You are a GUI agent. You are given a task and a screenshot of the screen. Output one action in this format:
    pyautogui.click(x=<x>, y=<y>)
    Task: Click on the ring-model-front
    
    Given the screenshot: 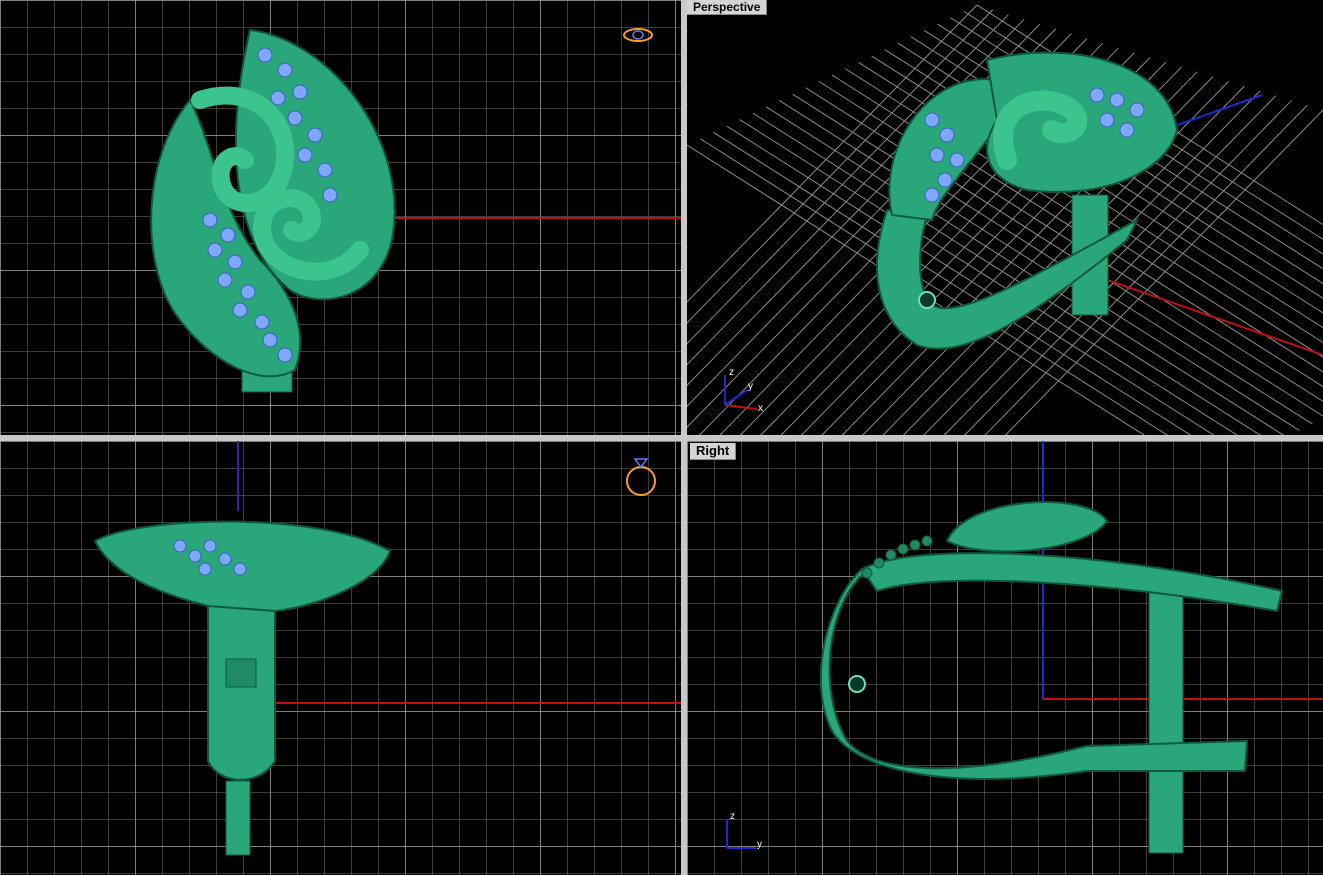 What is the action you would take?
    pyautogui.click(x=242, y=688)
    